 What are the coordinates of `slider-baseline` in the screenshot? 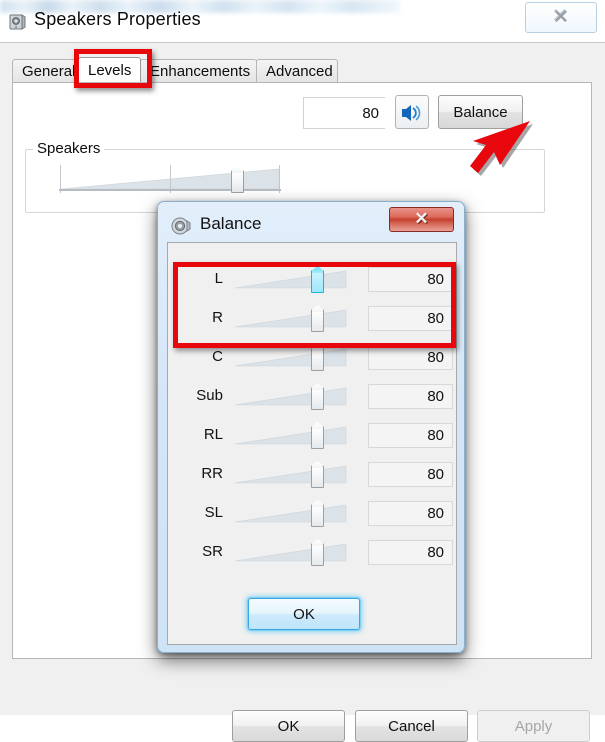 It's located at (170, 190).